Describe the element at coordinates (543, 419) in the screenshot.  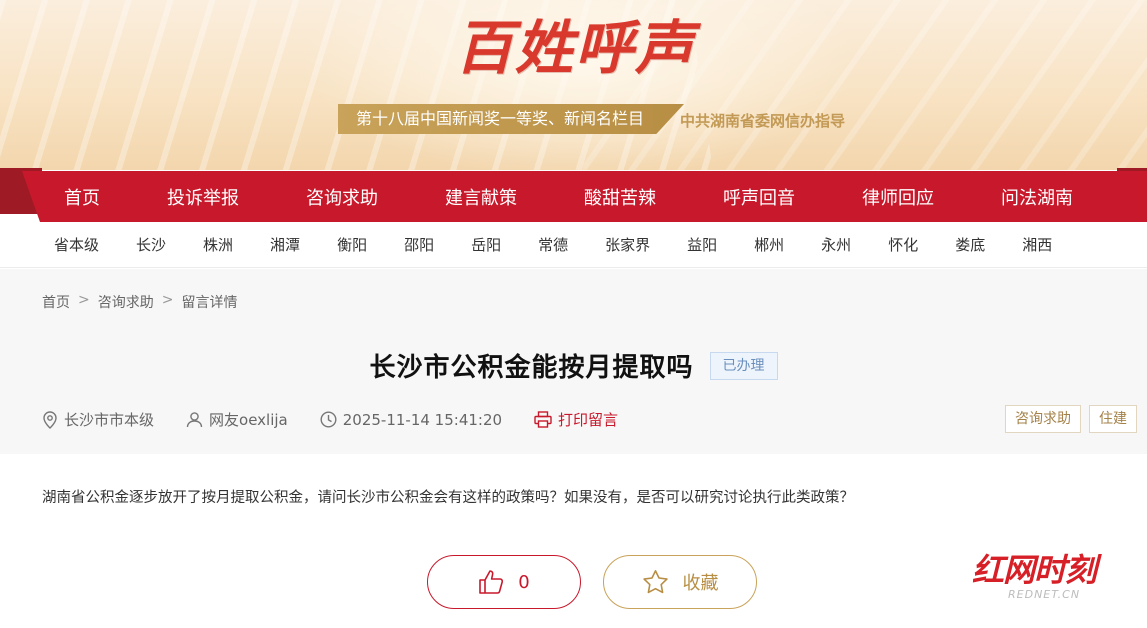
I see `printer-icon` at that location.